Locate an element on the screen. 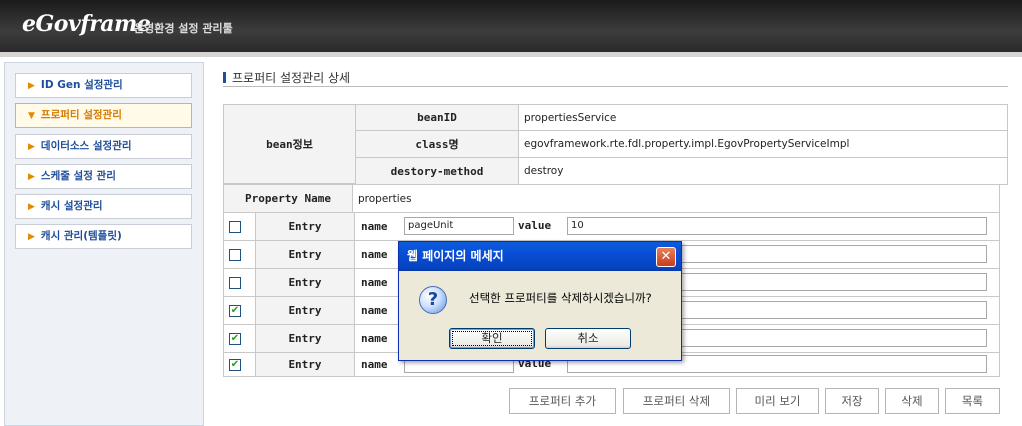  sidebar-item-label: ID Gen 설정관리 is located at coordinates (81, 85).